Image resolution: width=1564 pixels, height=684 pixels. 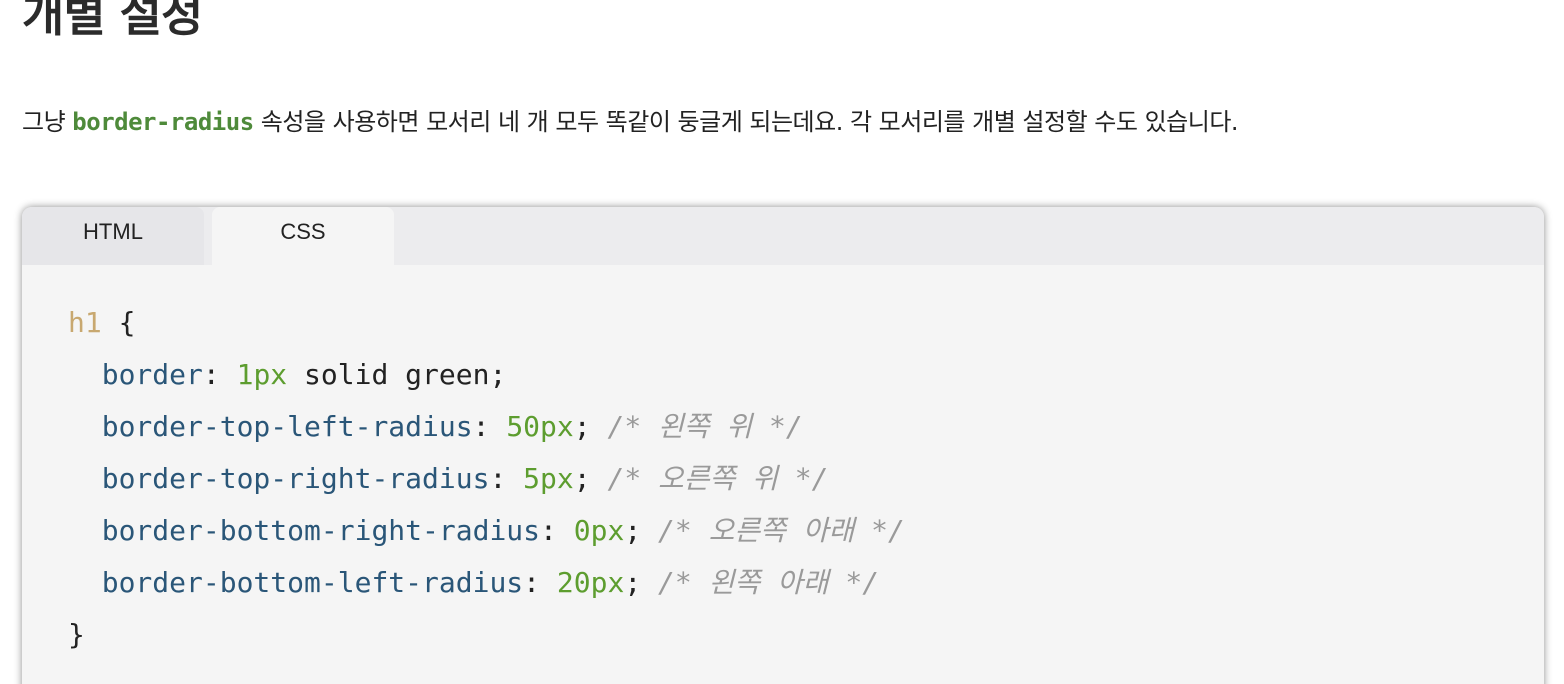 I want to click on code-property: border-top-left-radius, so click(x=287, y=426).